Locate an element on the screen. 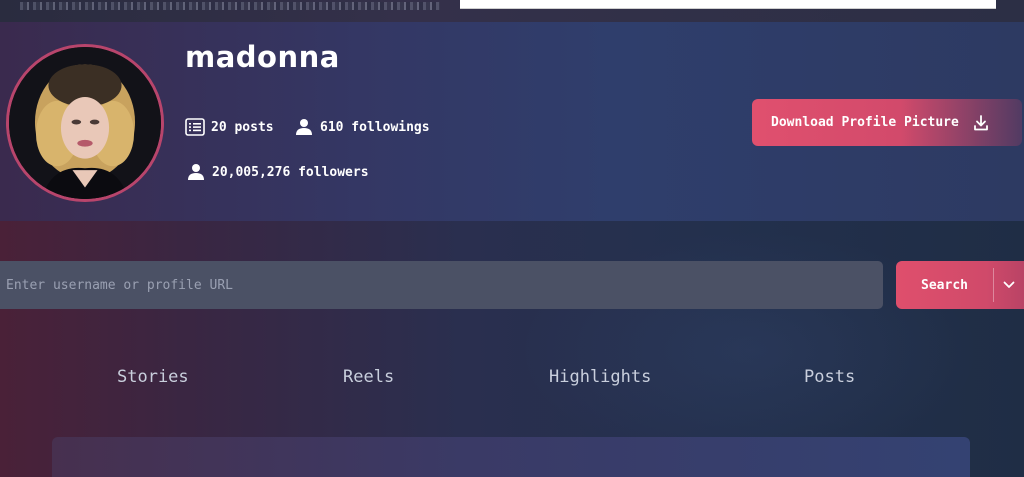  content-card is located at coordinates (511, 457).